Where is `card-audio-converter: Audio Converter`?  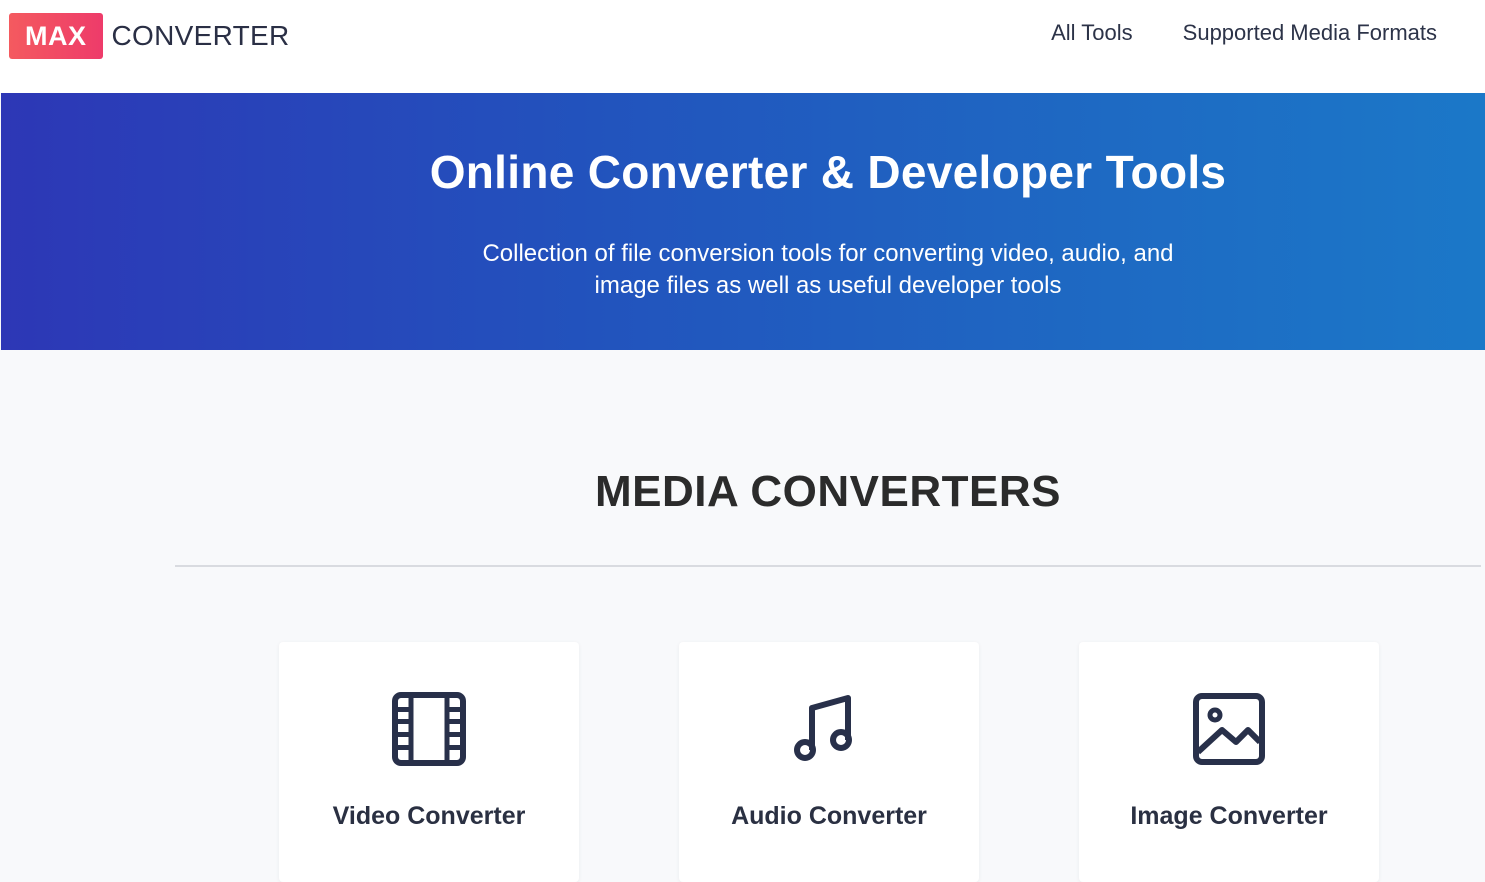 card-audio-converter: Audio Converter is located at coordinates (829, 762).